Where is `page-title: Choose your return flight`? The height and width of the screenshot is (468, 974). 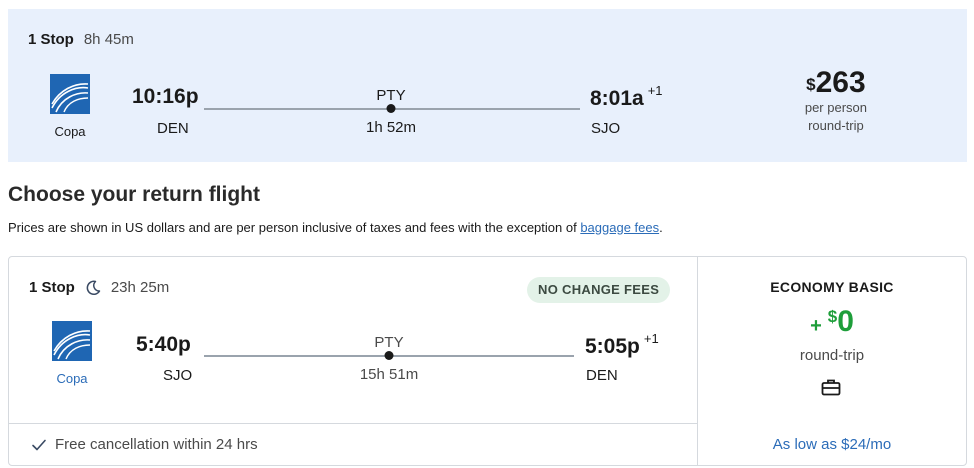 page-title: Choose your return flight is located at coordinates (134, 194).